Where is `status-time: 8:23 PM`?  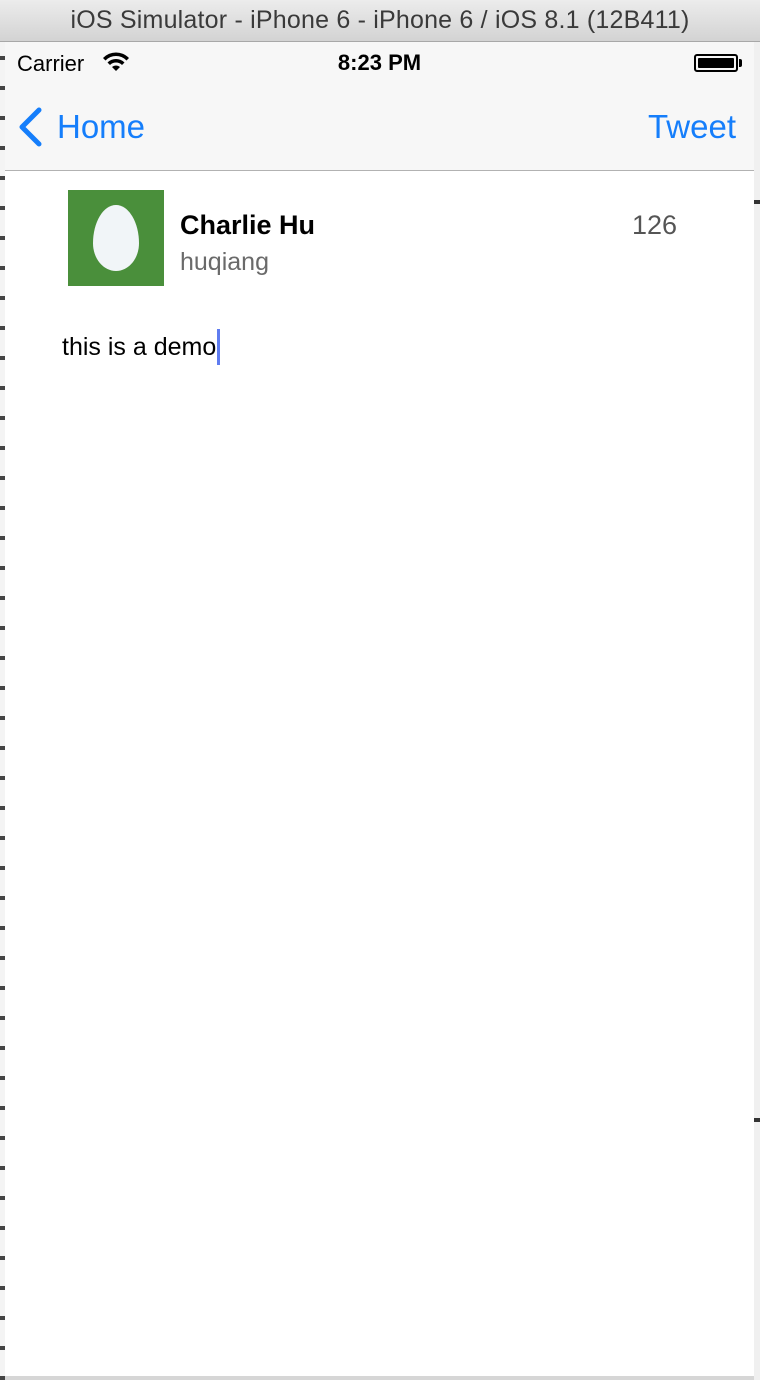
status-time: 8:23 PM is located at coordinates (379, 62).